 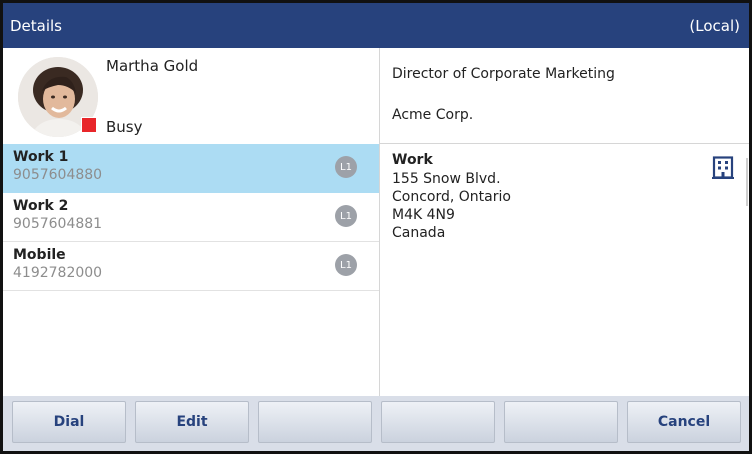 I want to click on section-divider, so click(x=564, y=143).